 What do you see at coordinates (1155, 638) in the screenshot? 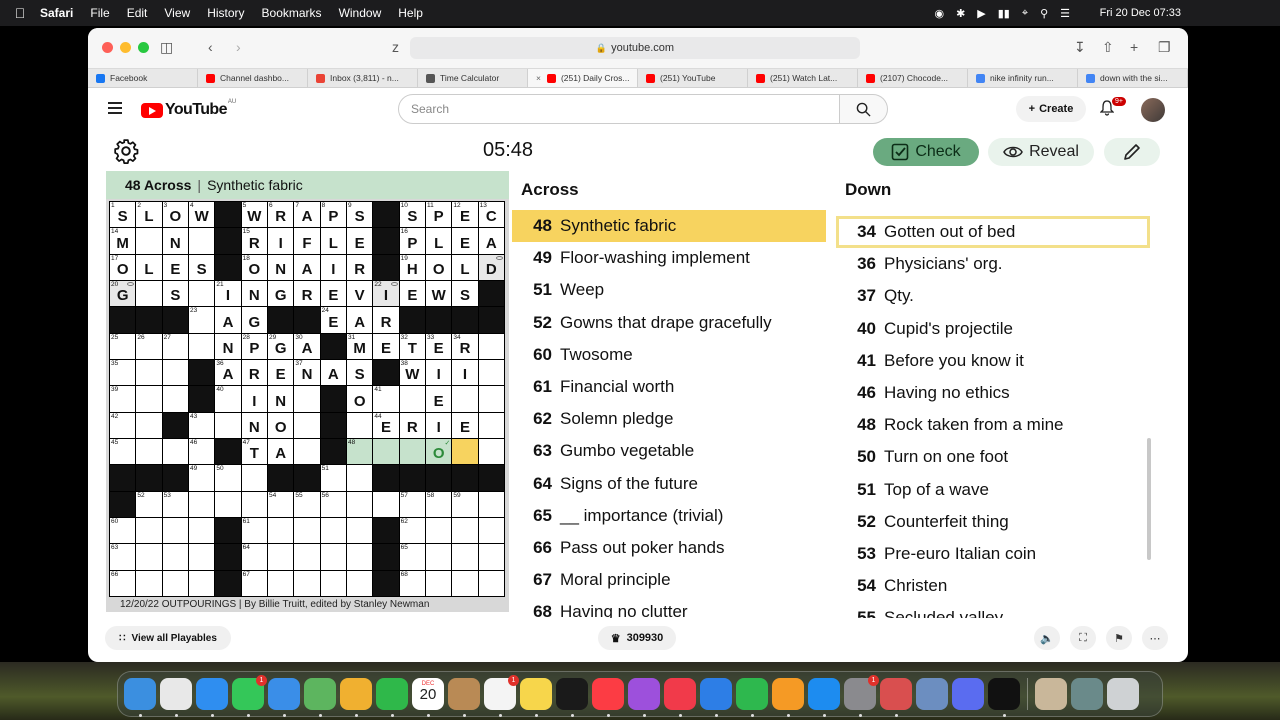
I see `more-options-icon: ⋯` at bounding box center [1155, 638].